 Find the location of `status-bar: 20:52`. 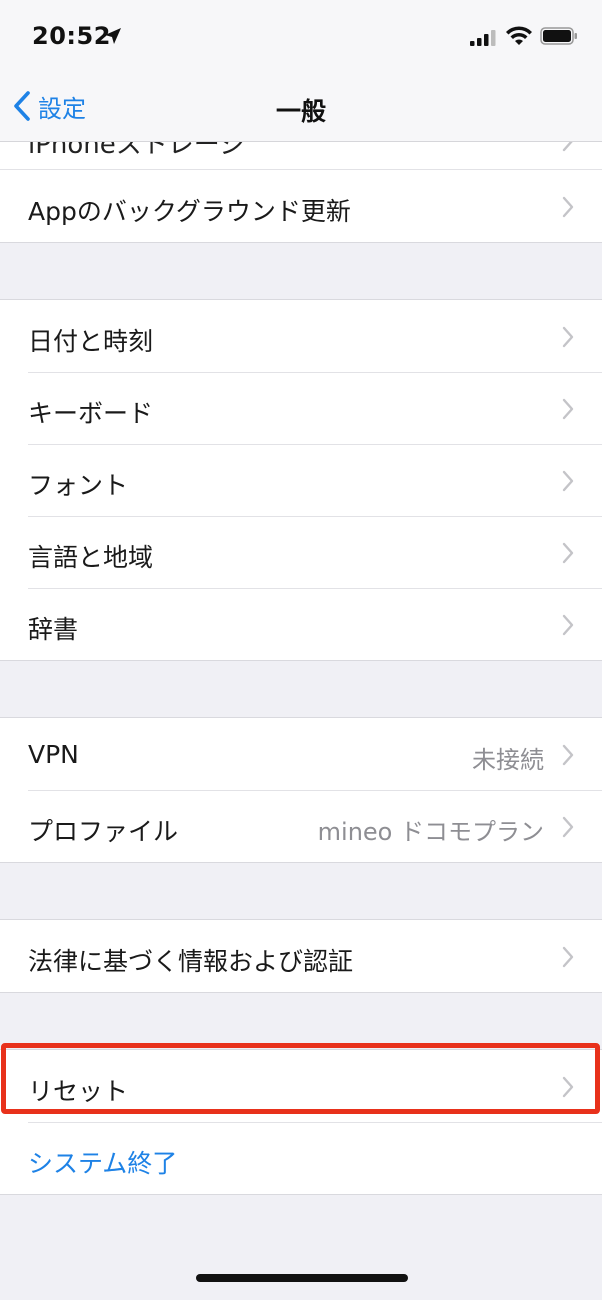

status-bar: 20:52 is located at coordinates (301, 35).